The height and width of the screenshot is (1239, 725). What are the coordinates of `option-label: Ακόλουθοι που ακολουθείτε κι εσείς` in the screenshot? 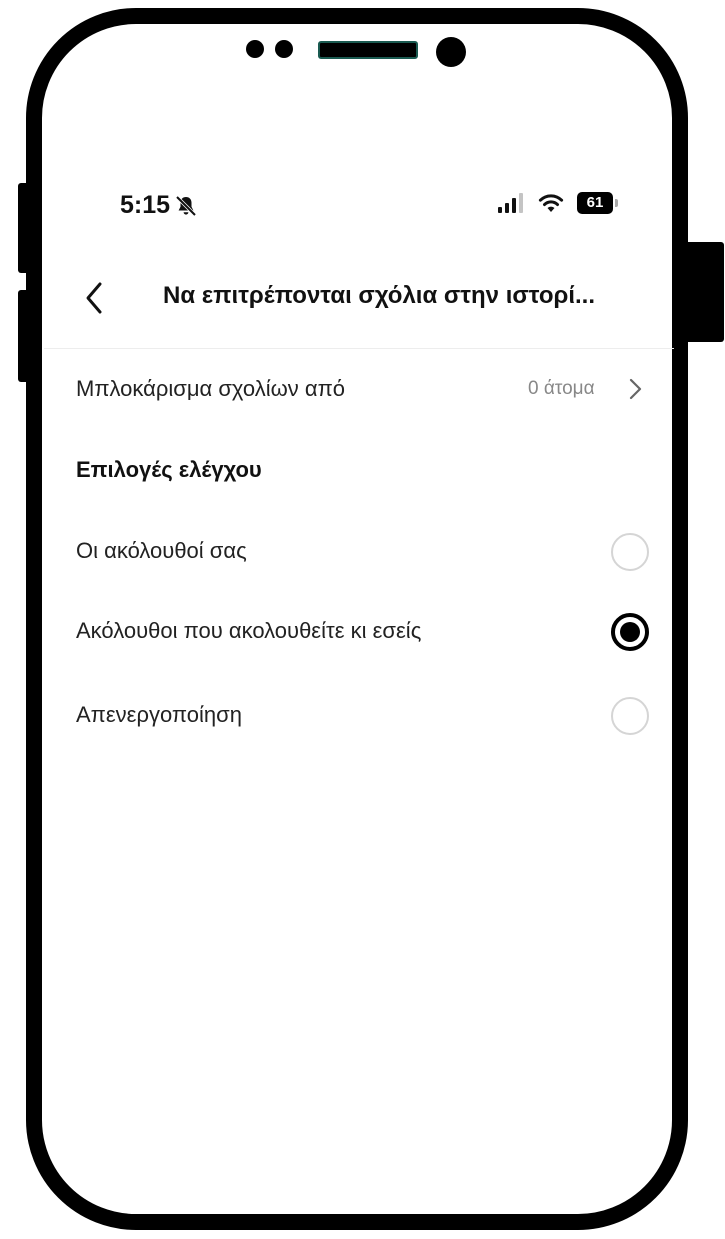 It's located at (249, 630).